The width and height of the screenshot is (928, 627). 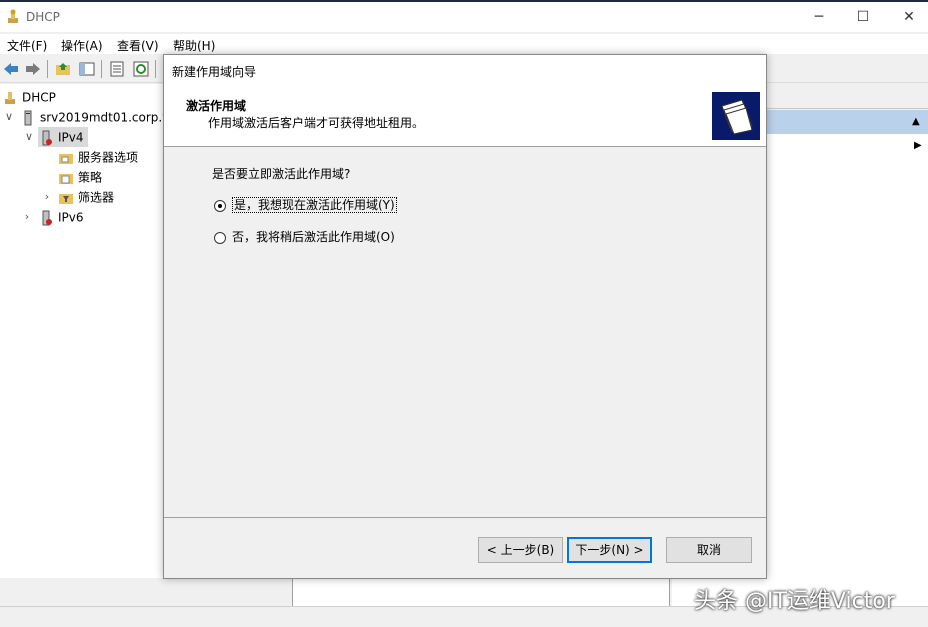 I want to click on server-icon, so click(x=28, y=117).